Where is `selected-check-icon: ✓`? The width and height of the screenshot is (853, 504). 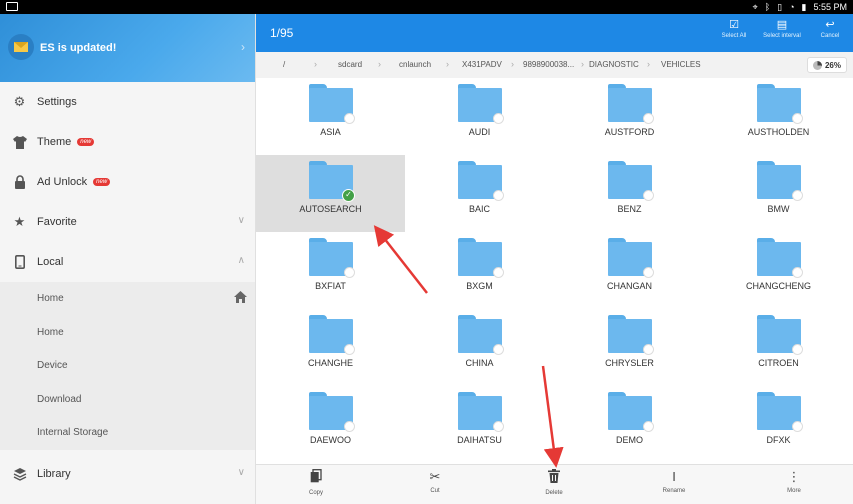 selected-check-icon: ✓ is located at coordinates (348, 195).